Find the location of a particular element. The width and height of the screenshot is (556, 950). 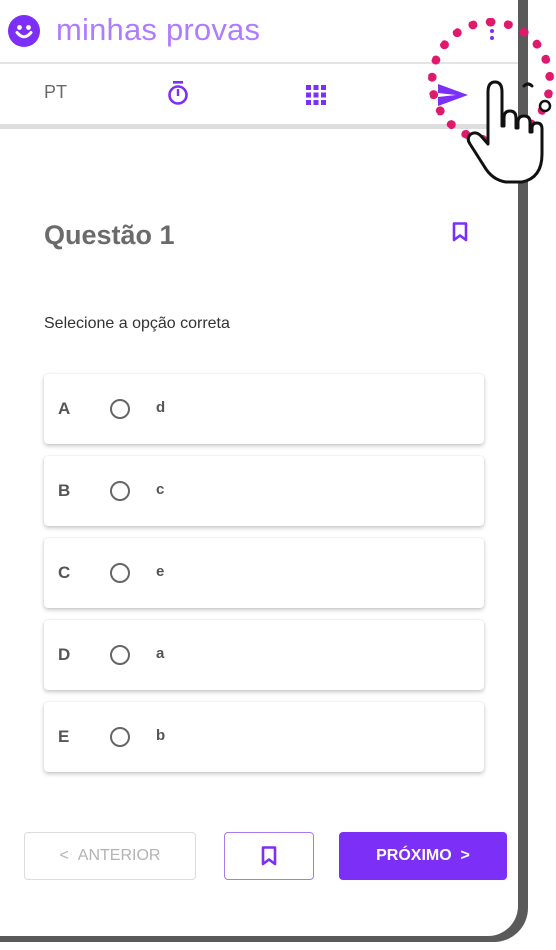

option-text: b is located at coordinates (161, 735).